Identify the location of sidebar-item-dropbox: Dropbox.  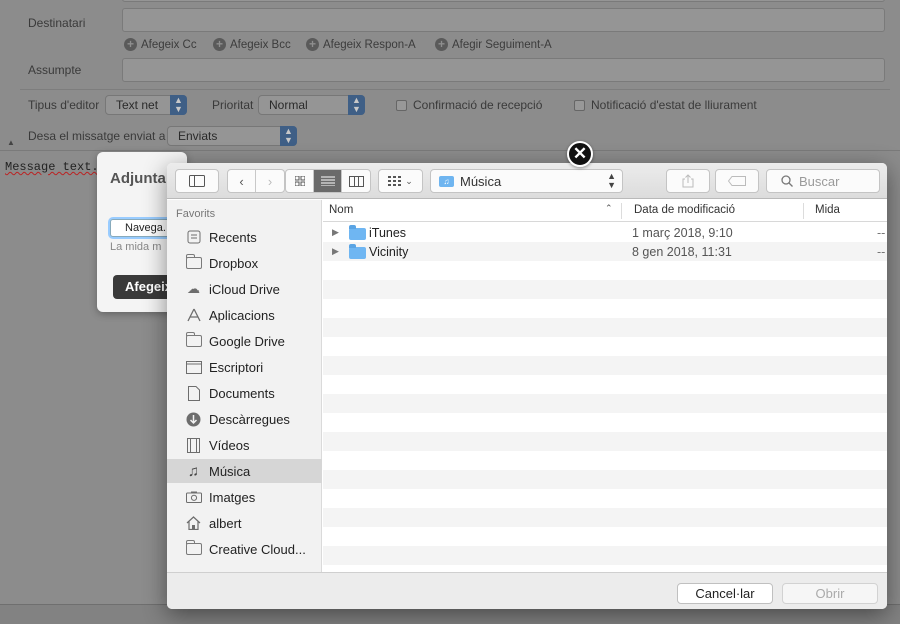
(244, 263).